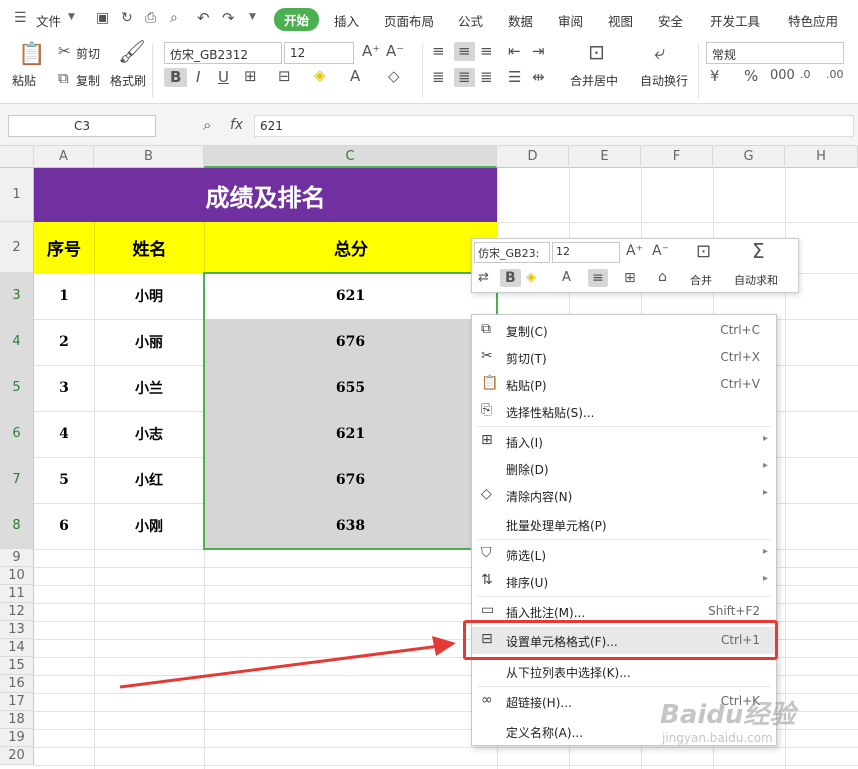 The image size is (858, 769). I want to click on sum-icon: Σ, so click(758, 251).